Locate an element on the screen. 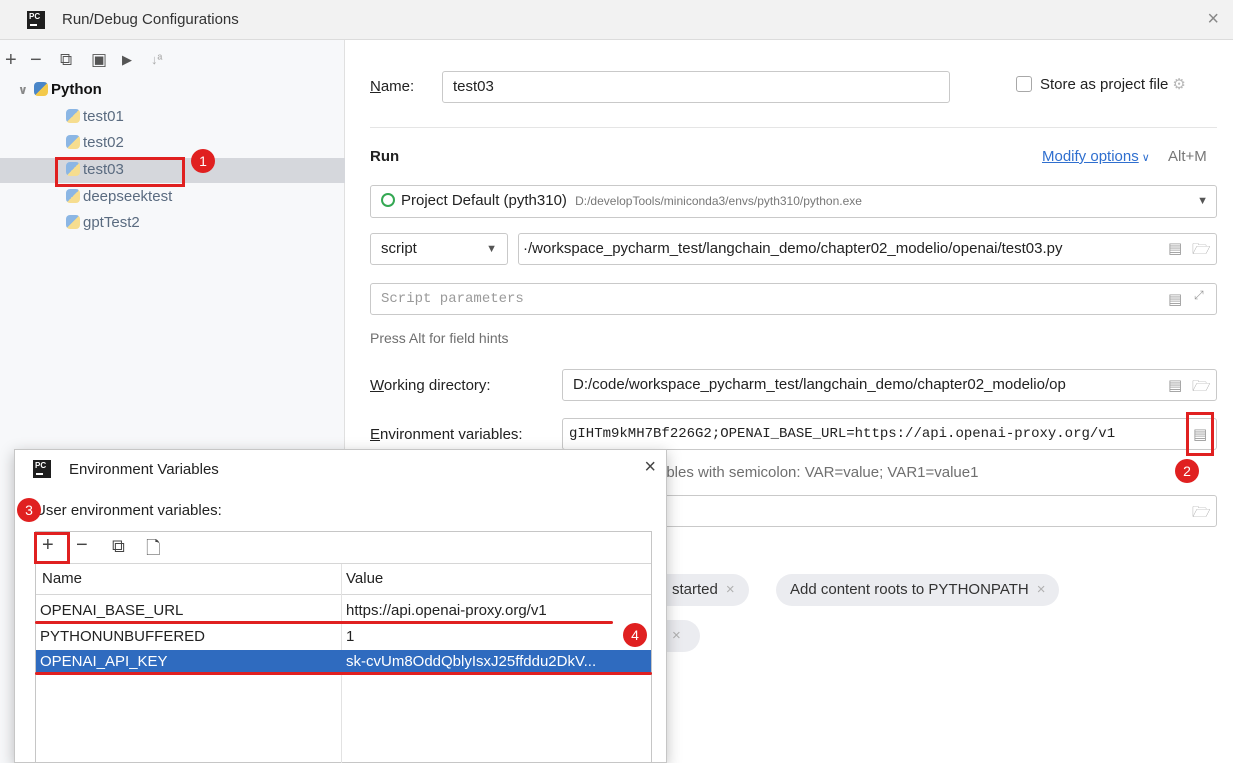 The height and width of the screenshot is (763, 1233). tree-item-label: test01 is located at coordinates (103, 116).